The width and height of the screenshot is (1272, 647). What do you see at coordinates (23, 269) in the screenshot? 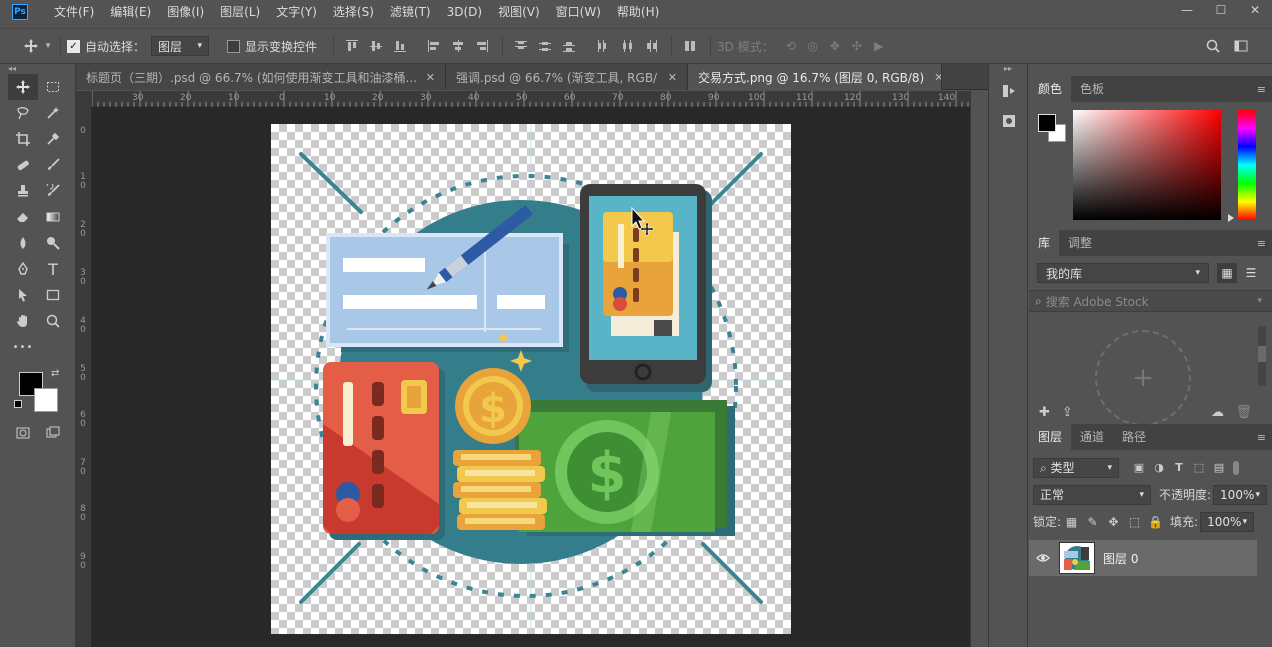
I see `pen-tool-icon` at bounding box center [23, 269].